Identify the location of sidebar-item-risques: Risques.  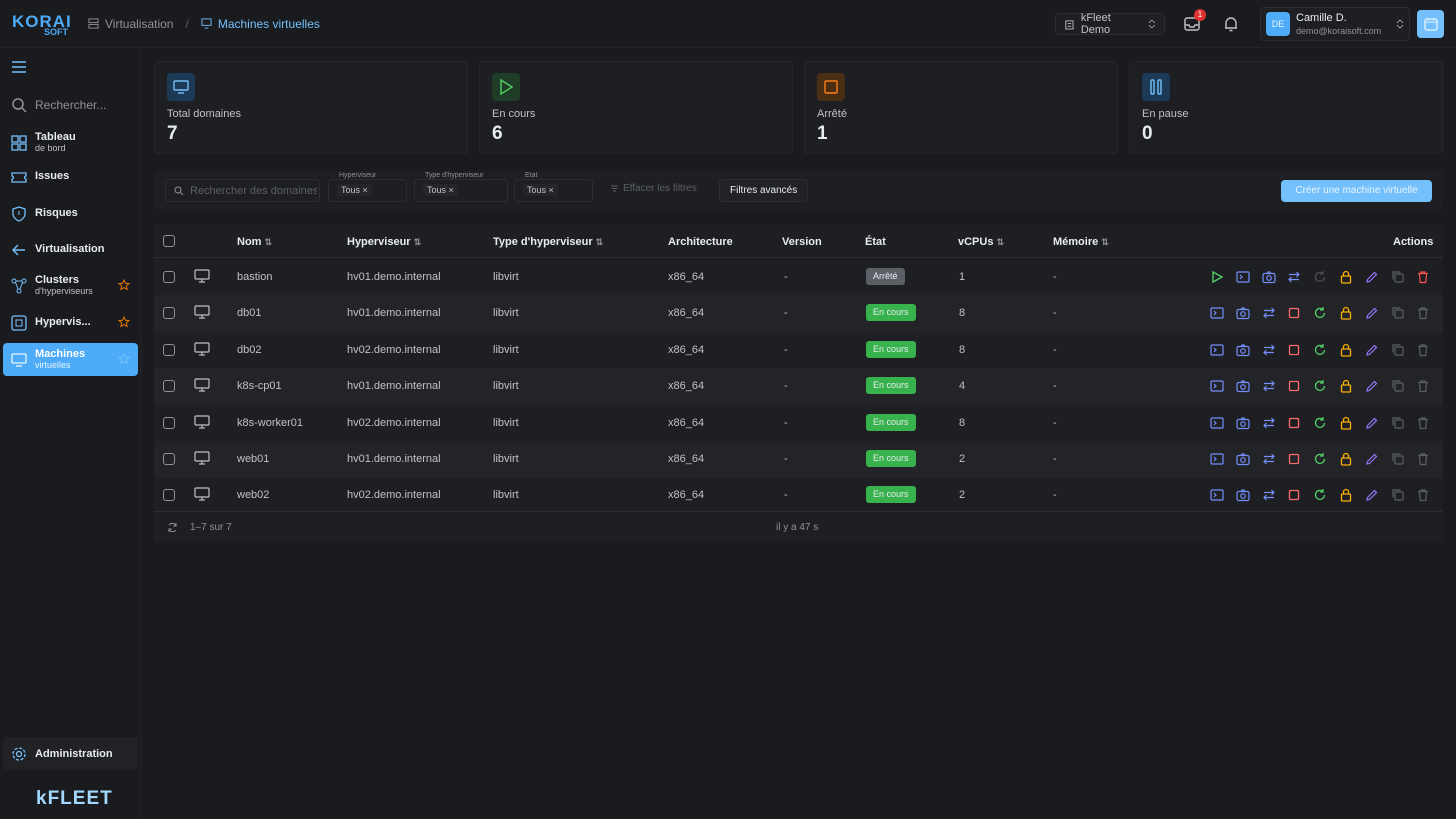
(70, 213).